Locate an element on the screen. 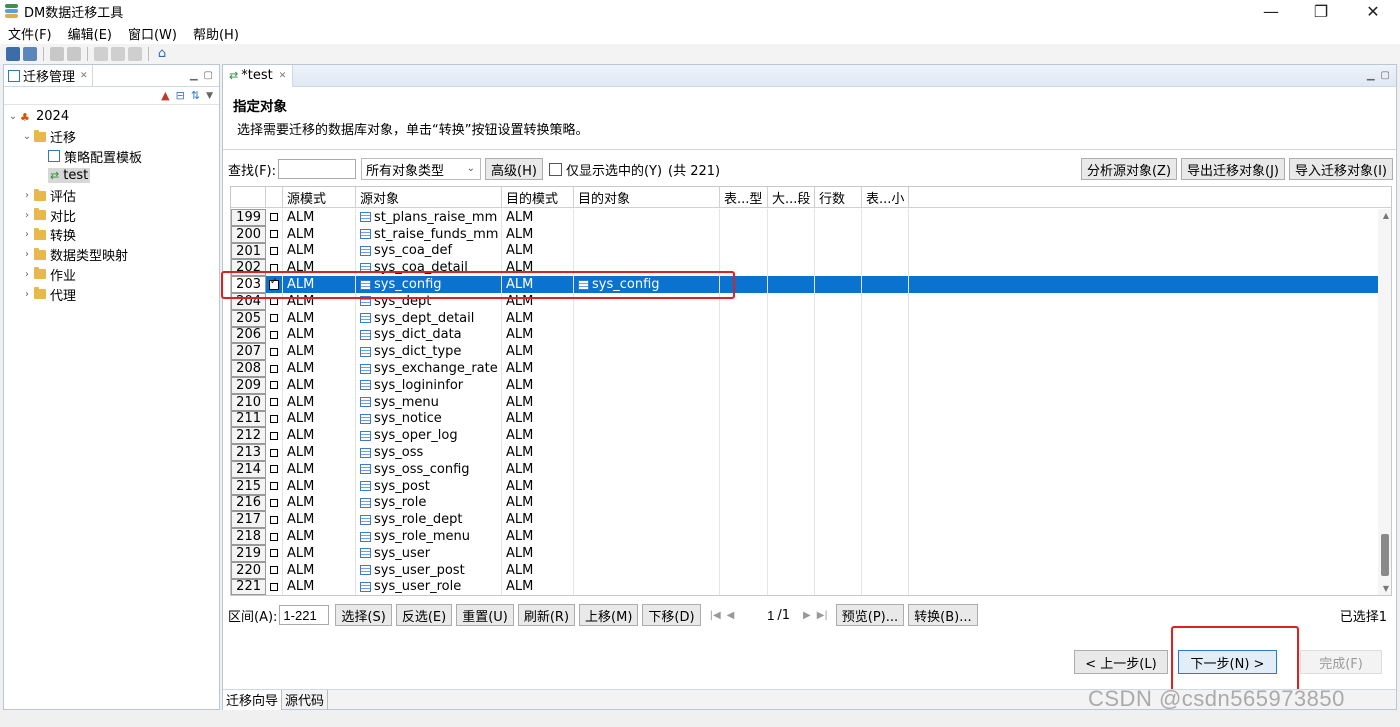  menu-edit: 编辑(E) is located at coordinates (90, 33).